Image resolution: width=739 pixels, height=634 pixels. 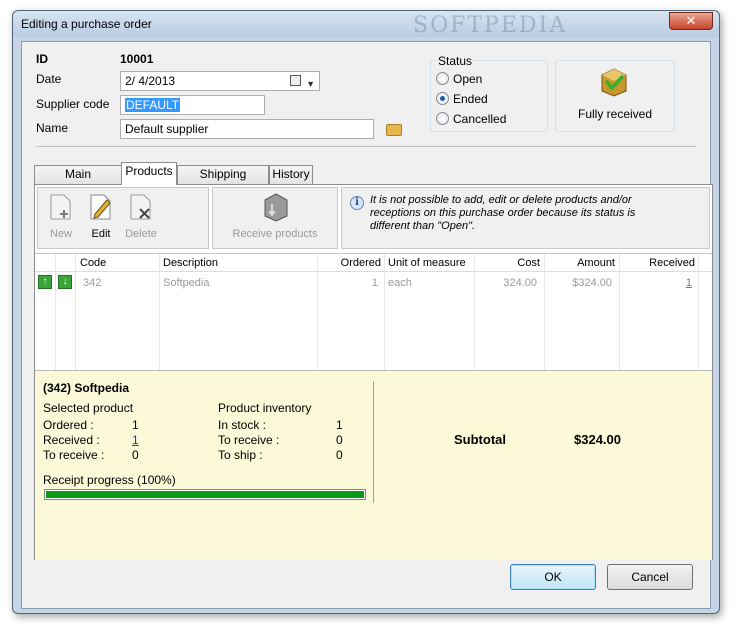 I want to click on calendar-icon, so click(x=295, y=80).